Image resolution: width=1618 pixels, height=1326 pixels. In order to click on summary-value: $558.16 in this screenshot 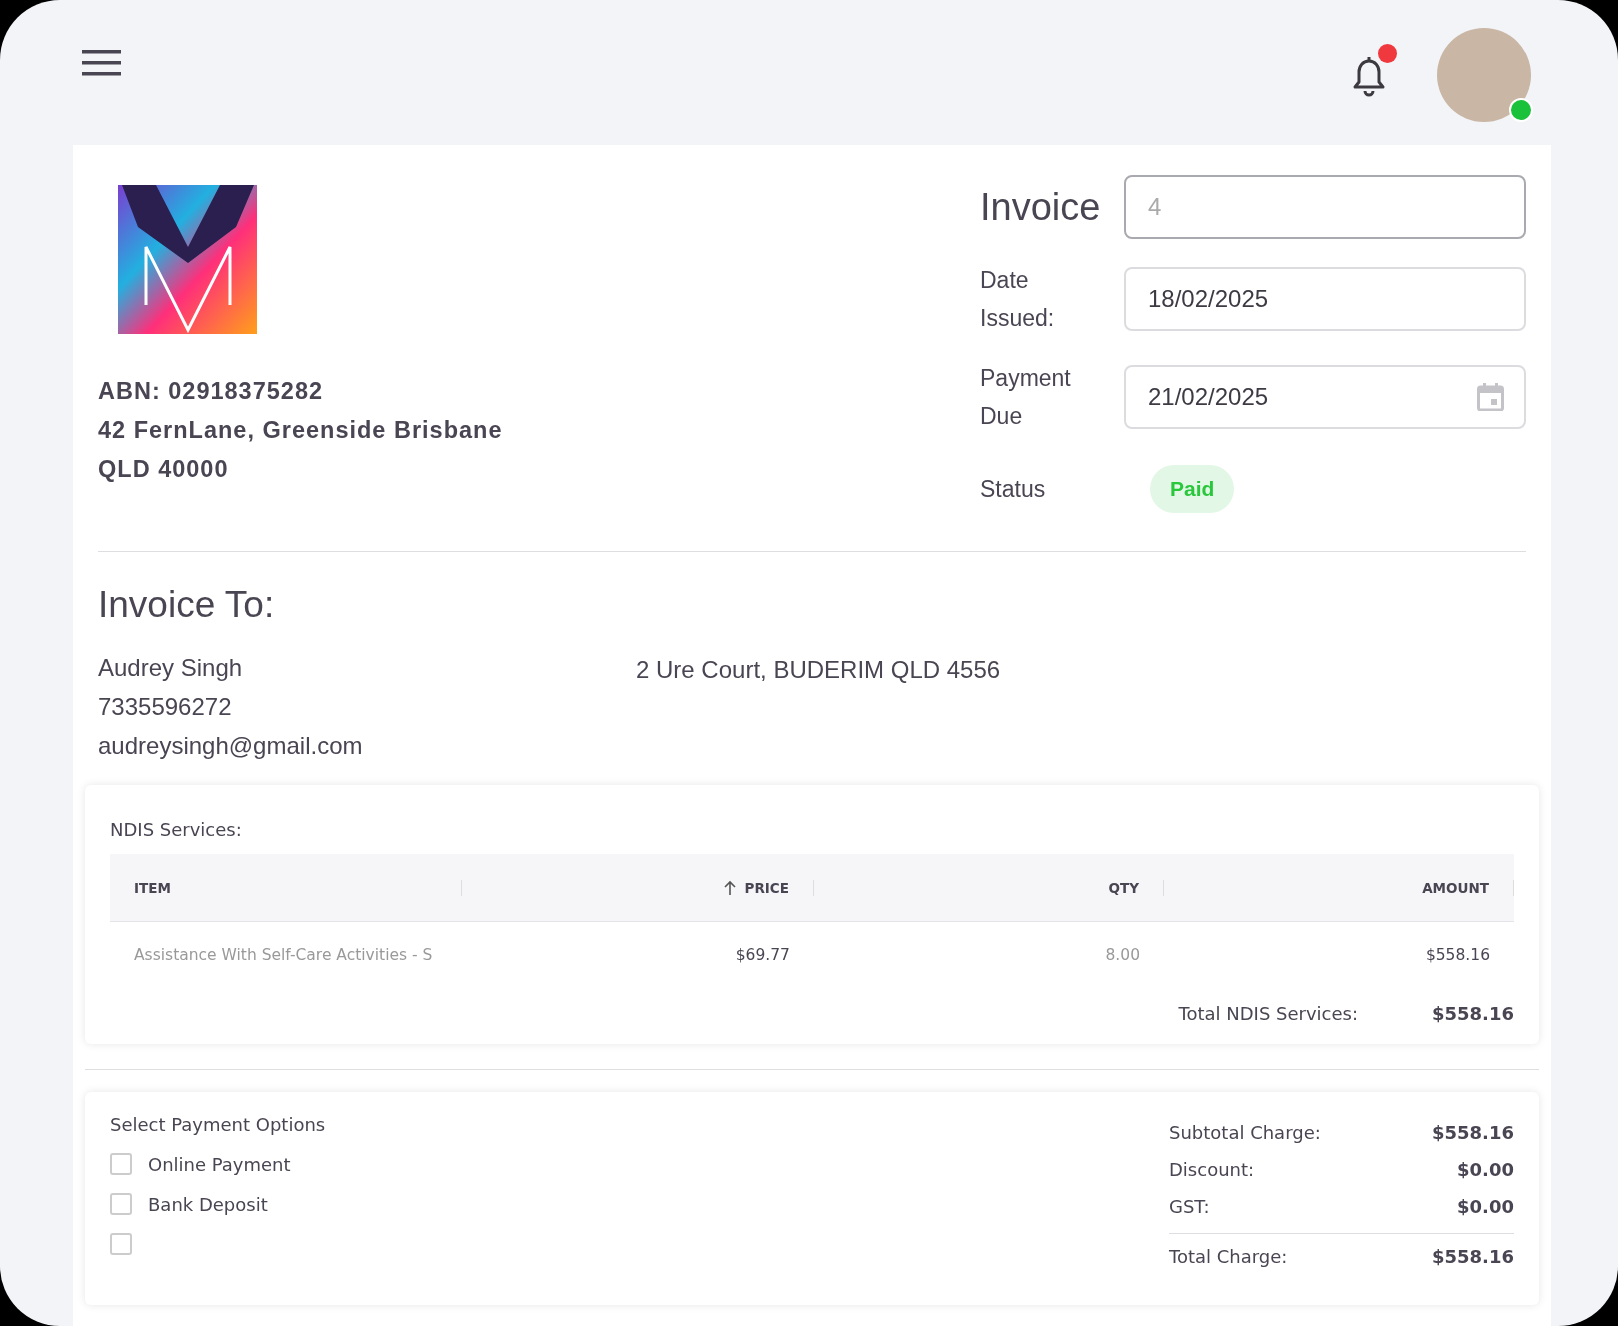, I will do `click(1473, 1133)`.